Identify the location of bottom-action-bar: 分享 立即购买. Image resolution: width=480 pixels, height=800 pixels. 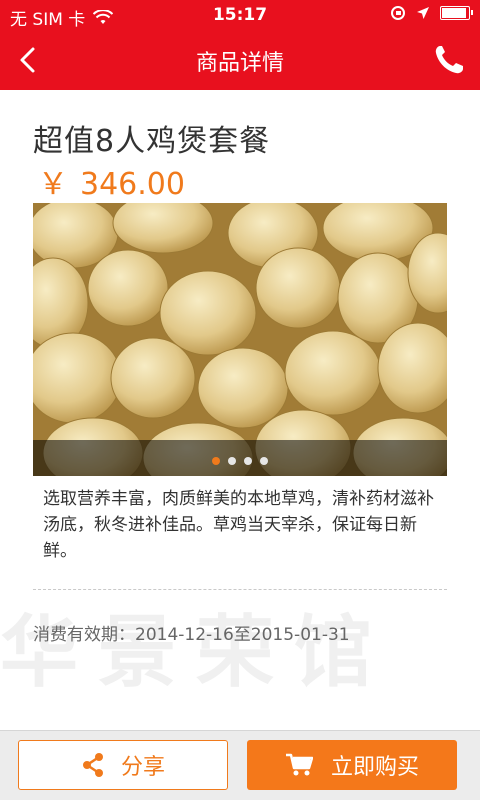
(240, 765).